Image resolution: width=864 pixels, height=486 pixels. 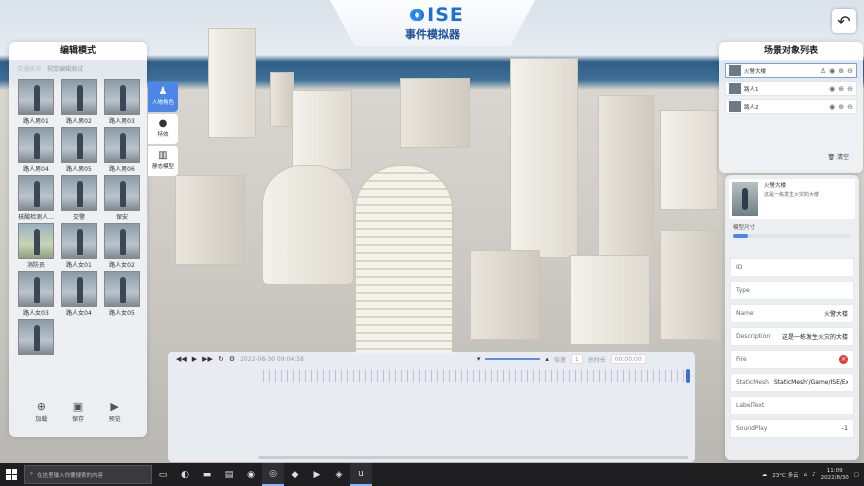 What do you see at coordinates (811, 313) in the screenshot?
I see `prop-value: 火警大楼` at bounding box center [811, 313].